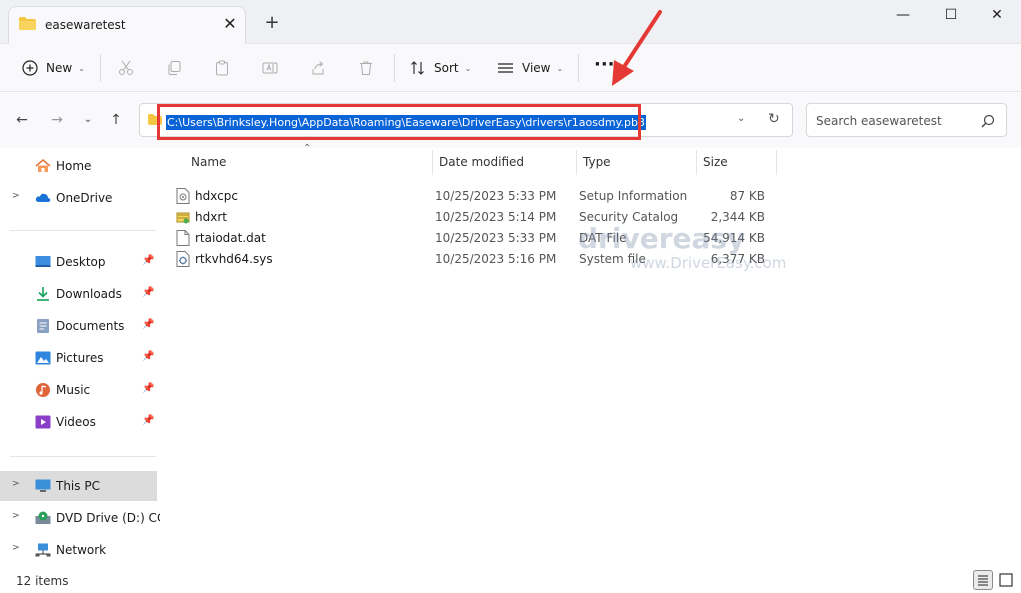 This screenshot has height=593, width=1021. I want to click on cut-button, so click(126, 68).